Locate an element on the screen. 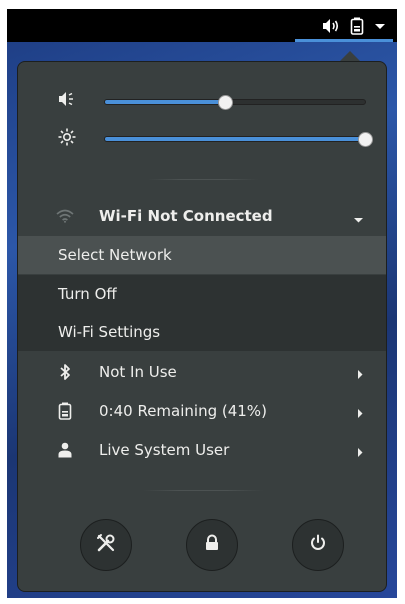  brightness-sun-icon is located at coordinates (67, 138).